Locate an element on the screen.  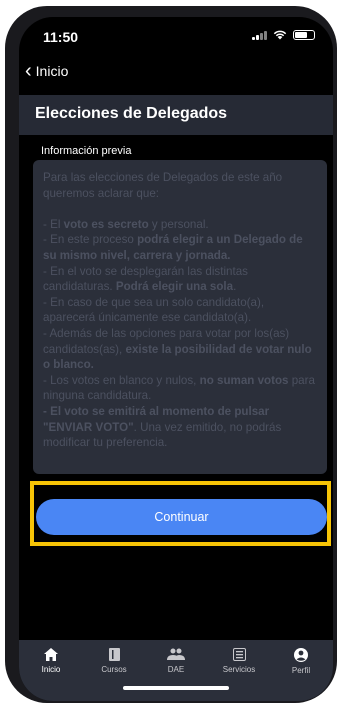
tab-perfil: Perfil is located at coordinates (301, 661).